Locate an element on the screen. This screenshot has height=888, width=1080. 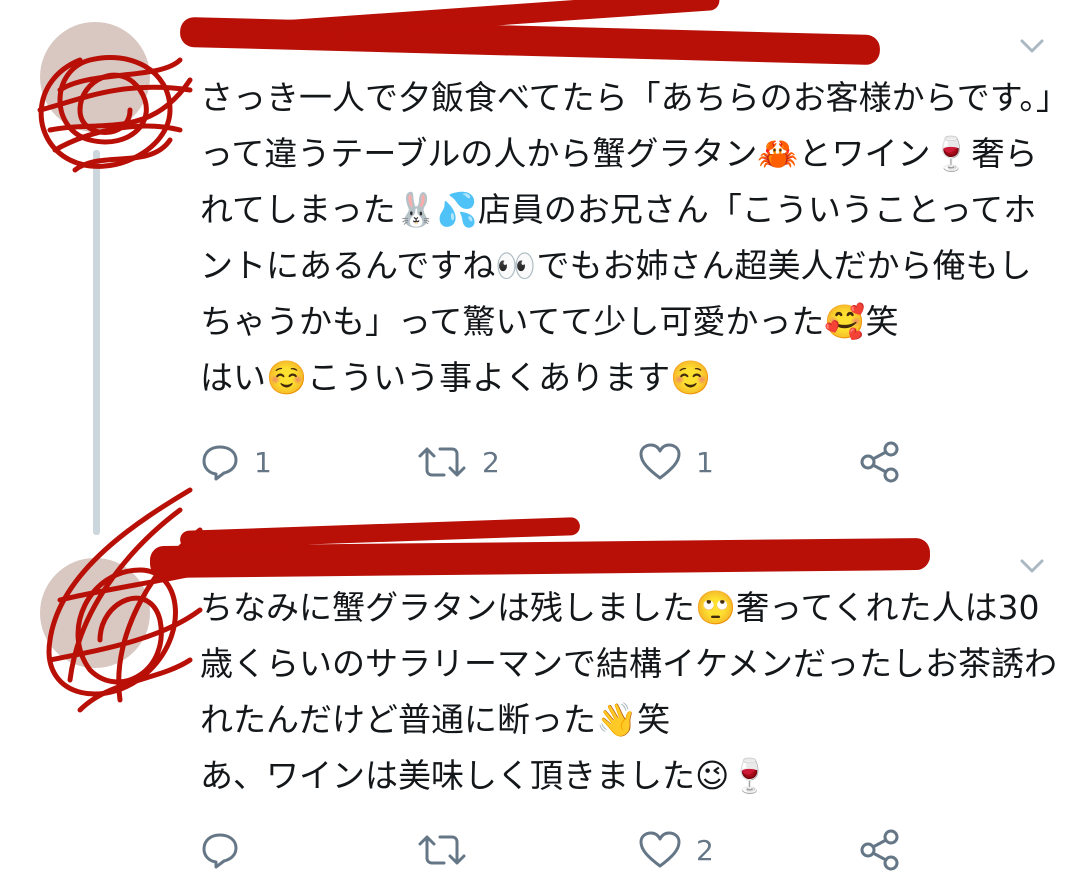
like-count: 2 is located at coordinates (705, 850).